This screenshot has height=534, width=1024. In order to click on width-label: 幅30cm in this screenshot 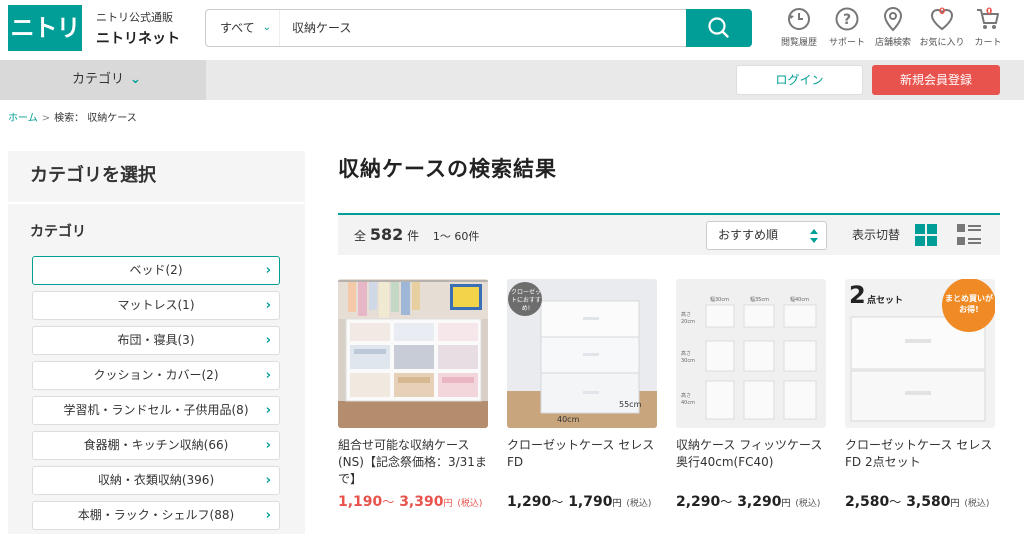, I will do `click(719, 300)`.